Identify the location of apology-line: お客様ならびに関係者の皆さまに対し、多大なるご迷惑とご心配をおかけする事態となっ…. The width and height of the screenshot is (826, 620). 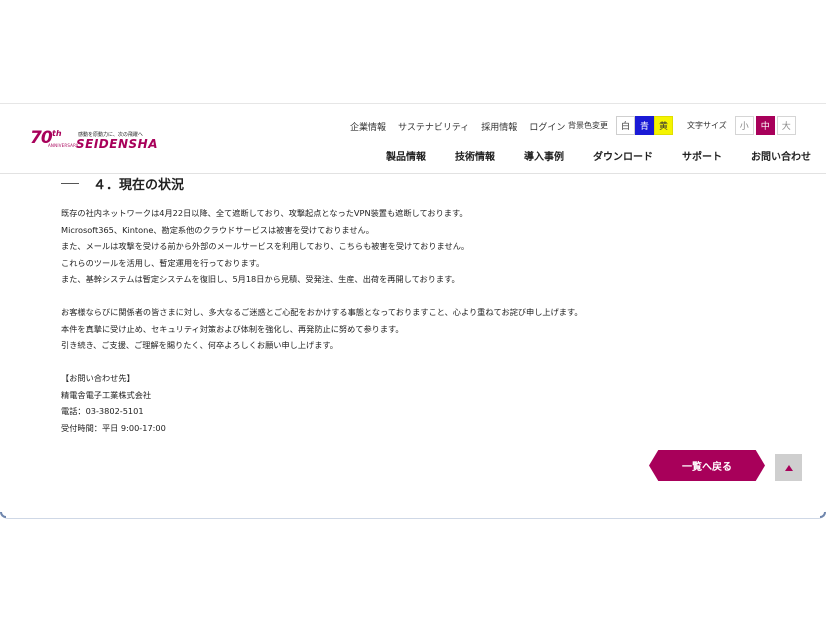
(322, 312).